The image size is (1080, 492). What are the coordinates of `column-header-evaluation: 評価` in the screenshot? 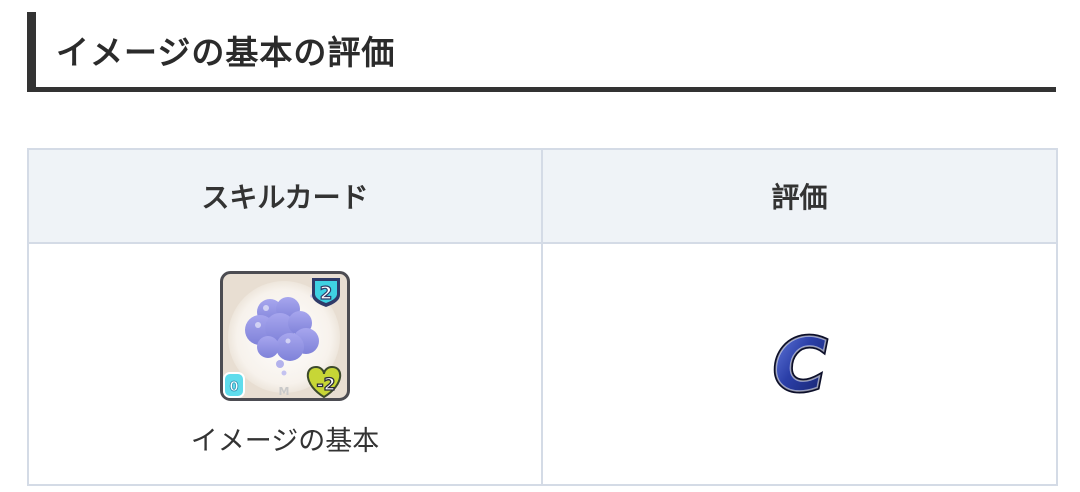 It's located at (799, 196).